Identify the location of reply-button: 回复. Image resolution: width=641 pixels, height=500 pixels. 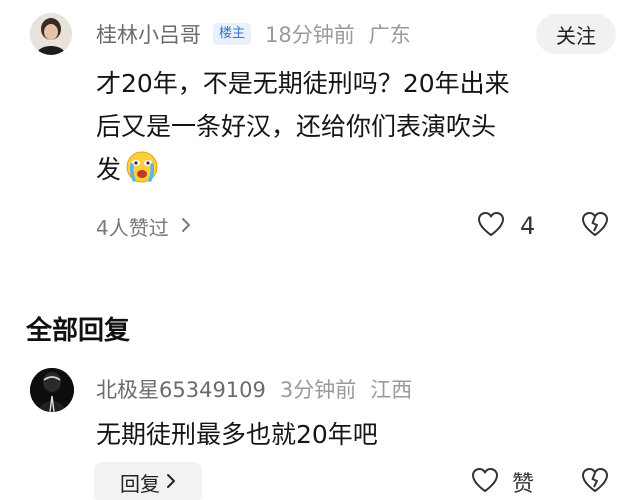
(148, 481).